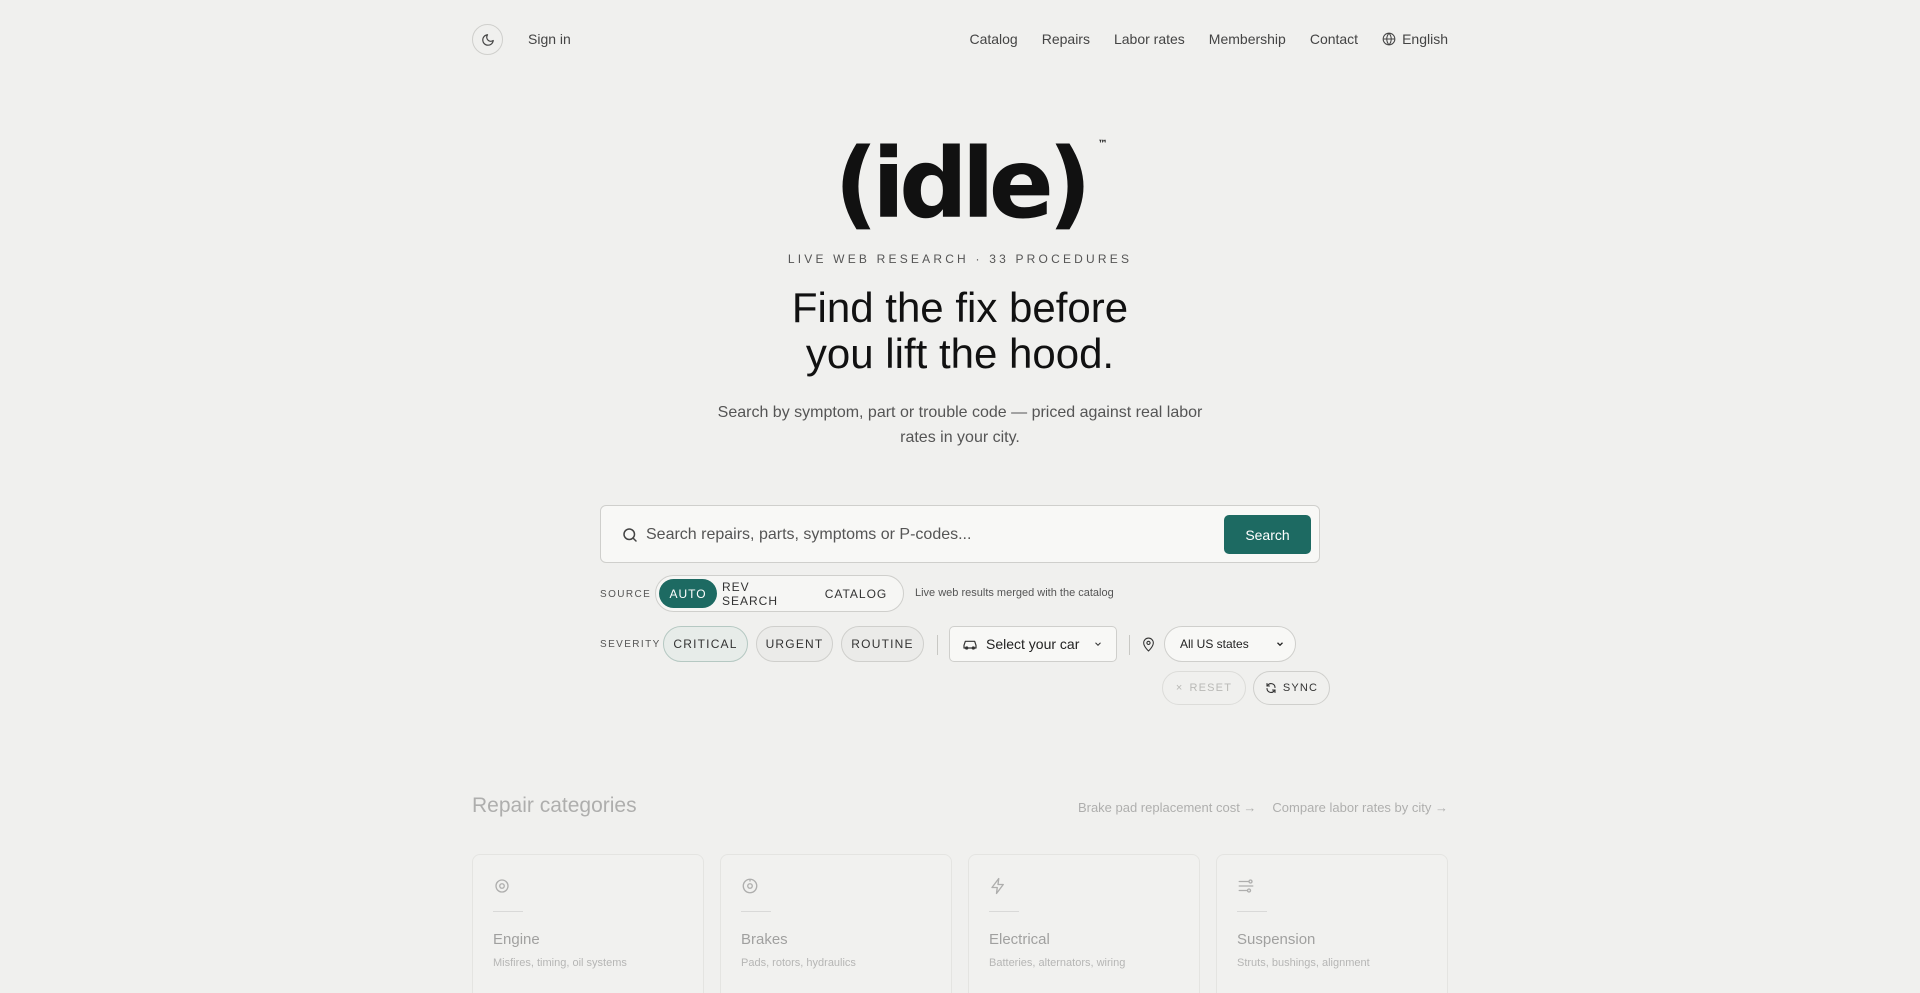 The width and height of the screenshot is (1920, 993). Describe the element at coordinates (1300, 688) in the screenshot. I see `sync-label: SYNC` at that location.